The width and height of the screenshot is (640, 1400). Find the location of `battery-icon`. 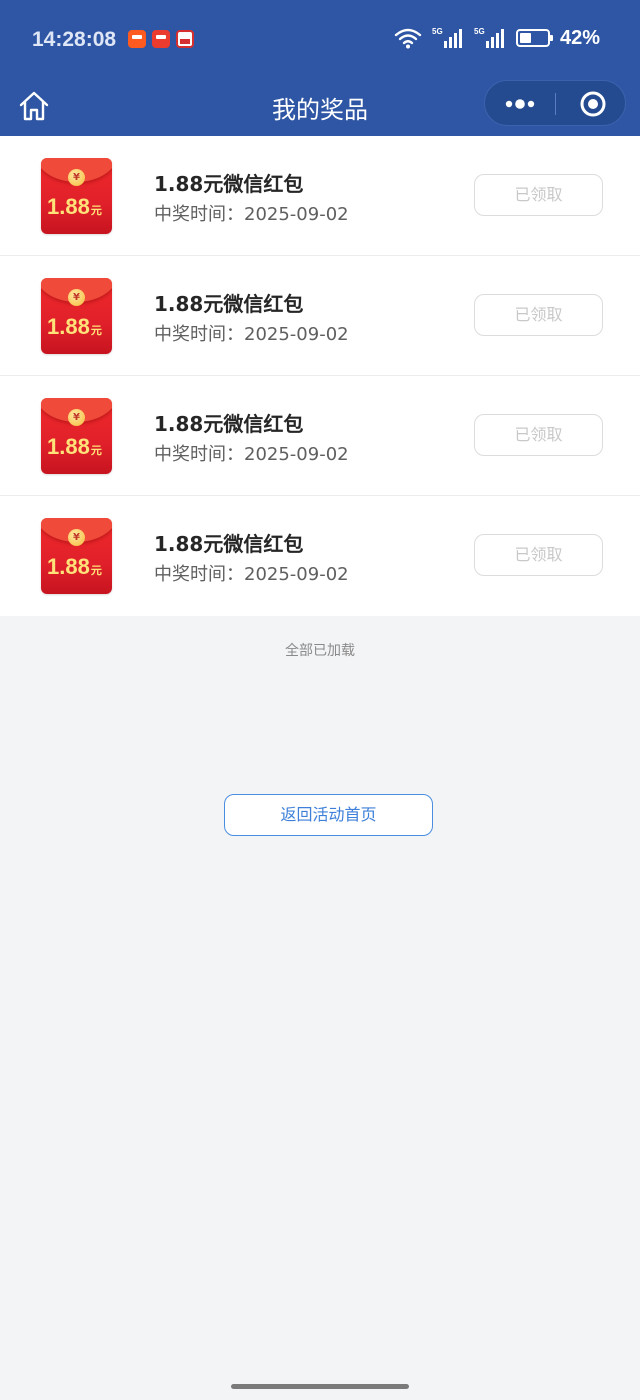

battery-icon is located at coordinates (534, 38).